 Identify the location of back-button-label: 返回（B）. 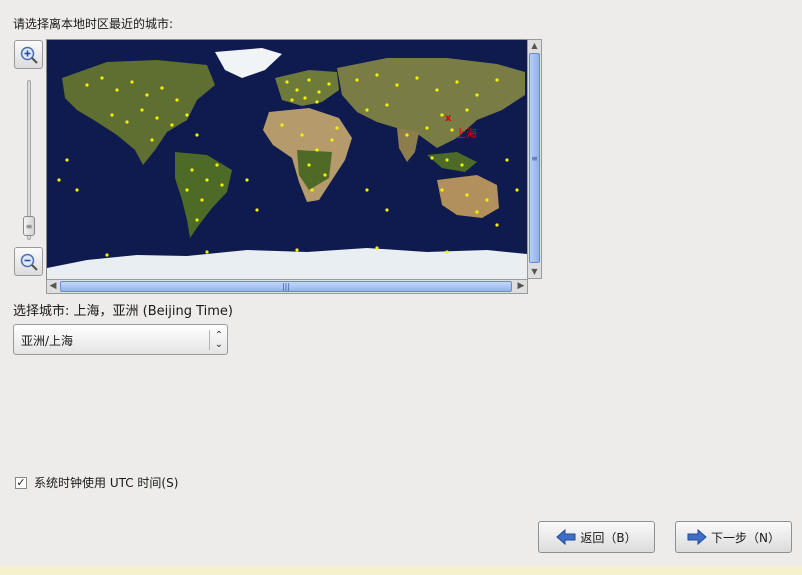
(608, 537).